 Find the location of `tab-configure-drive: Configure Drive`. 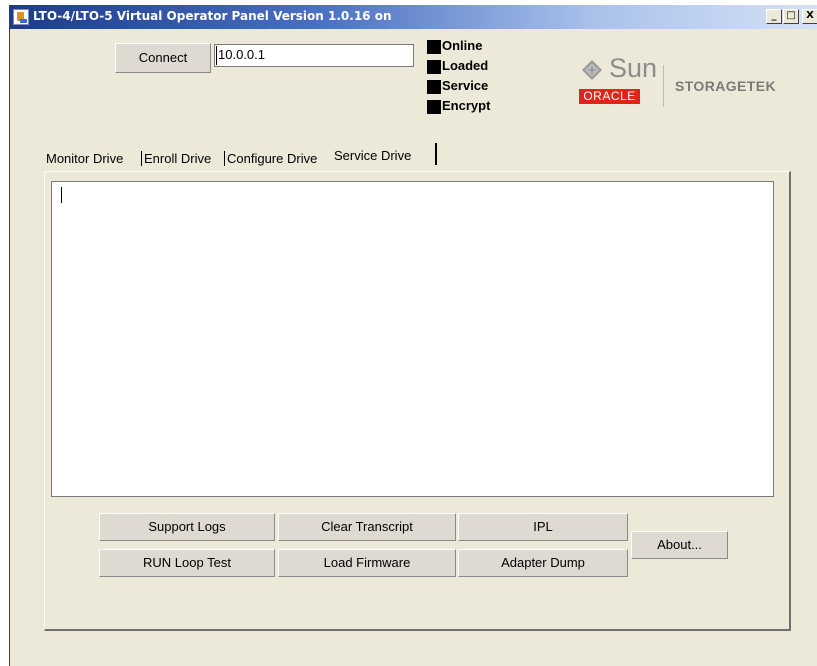

tab-configure-drive: Configure Drive is located at coordinates (272, 158).